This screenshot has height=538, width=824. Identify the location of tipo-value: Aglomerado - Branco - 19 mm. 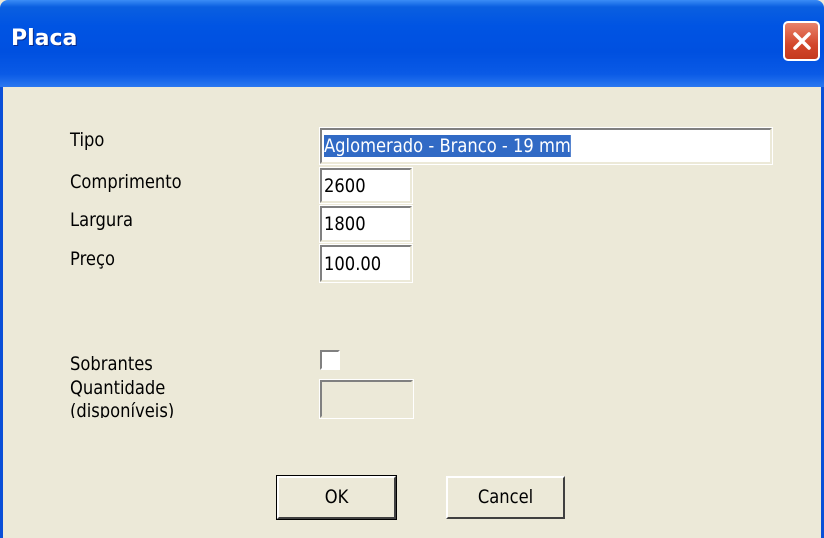
(447, 146).